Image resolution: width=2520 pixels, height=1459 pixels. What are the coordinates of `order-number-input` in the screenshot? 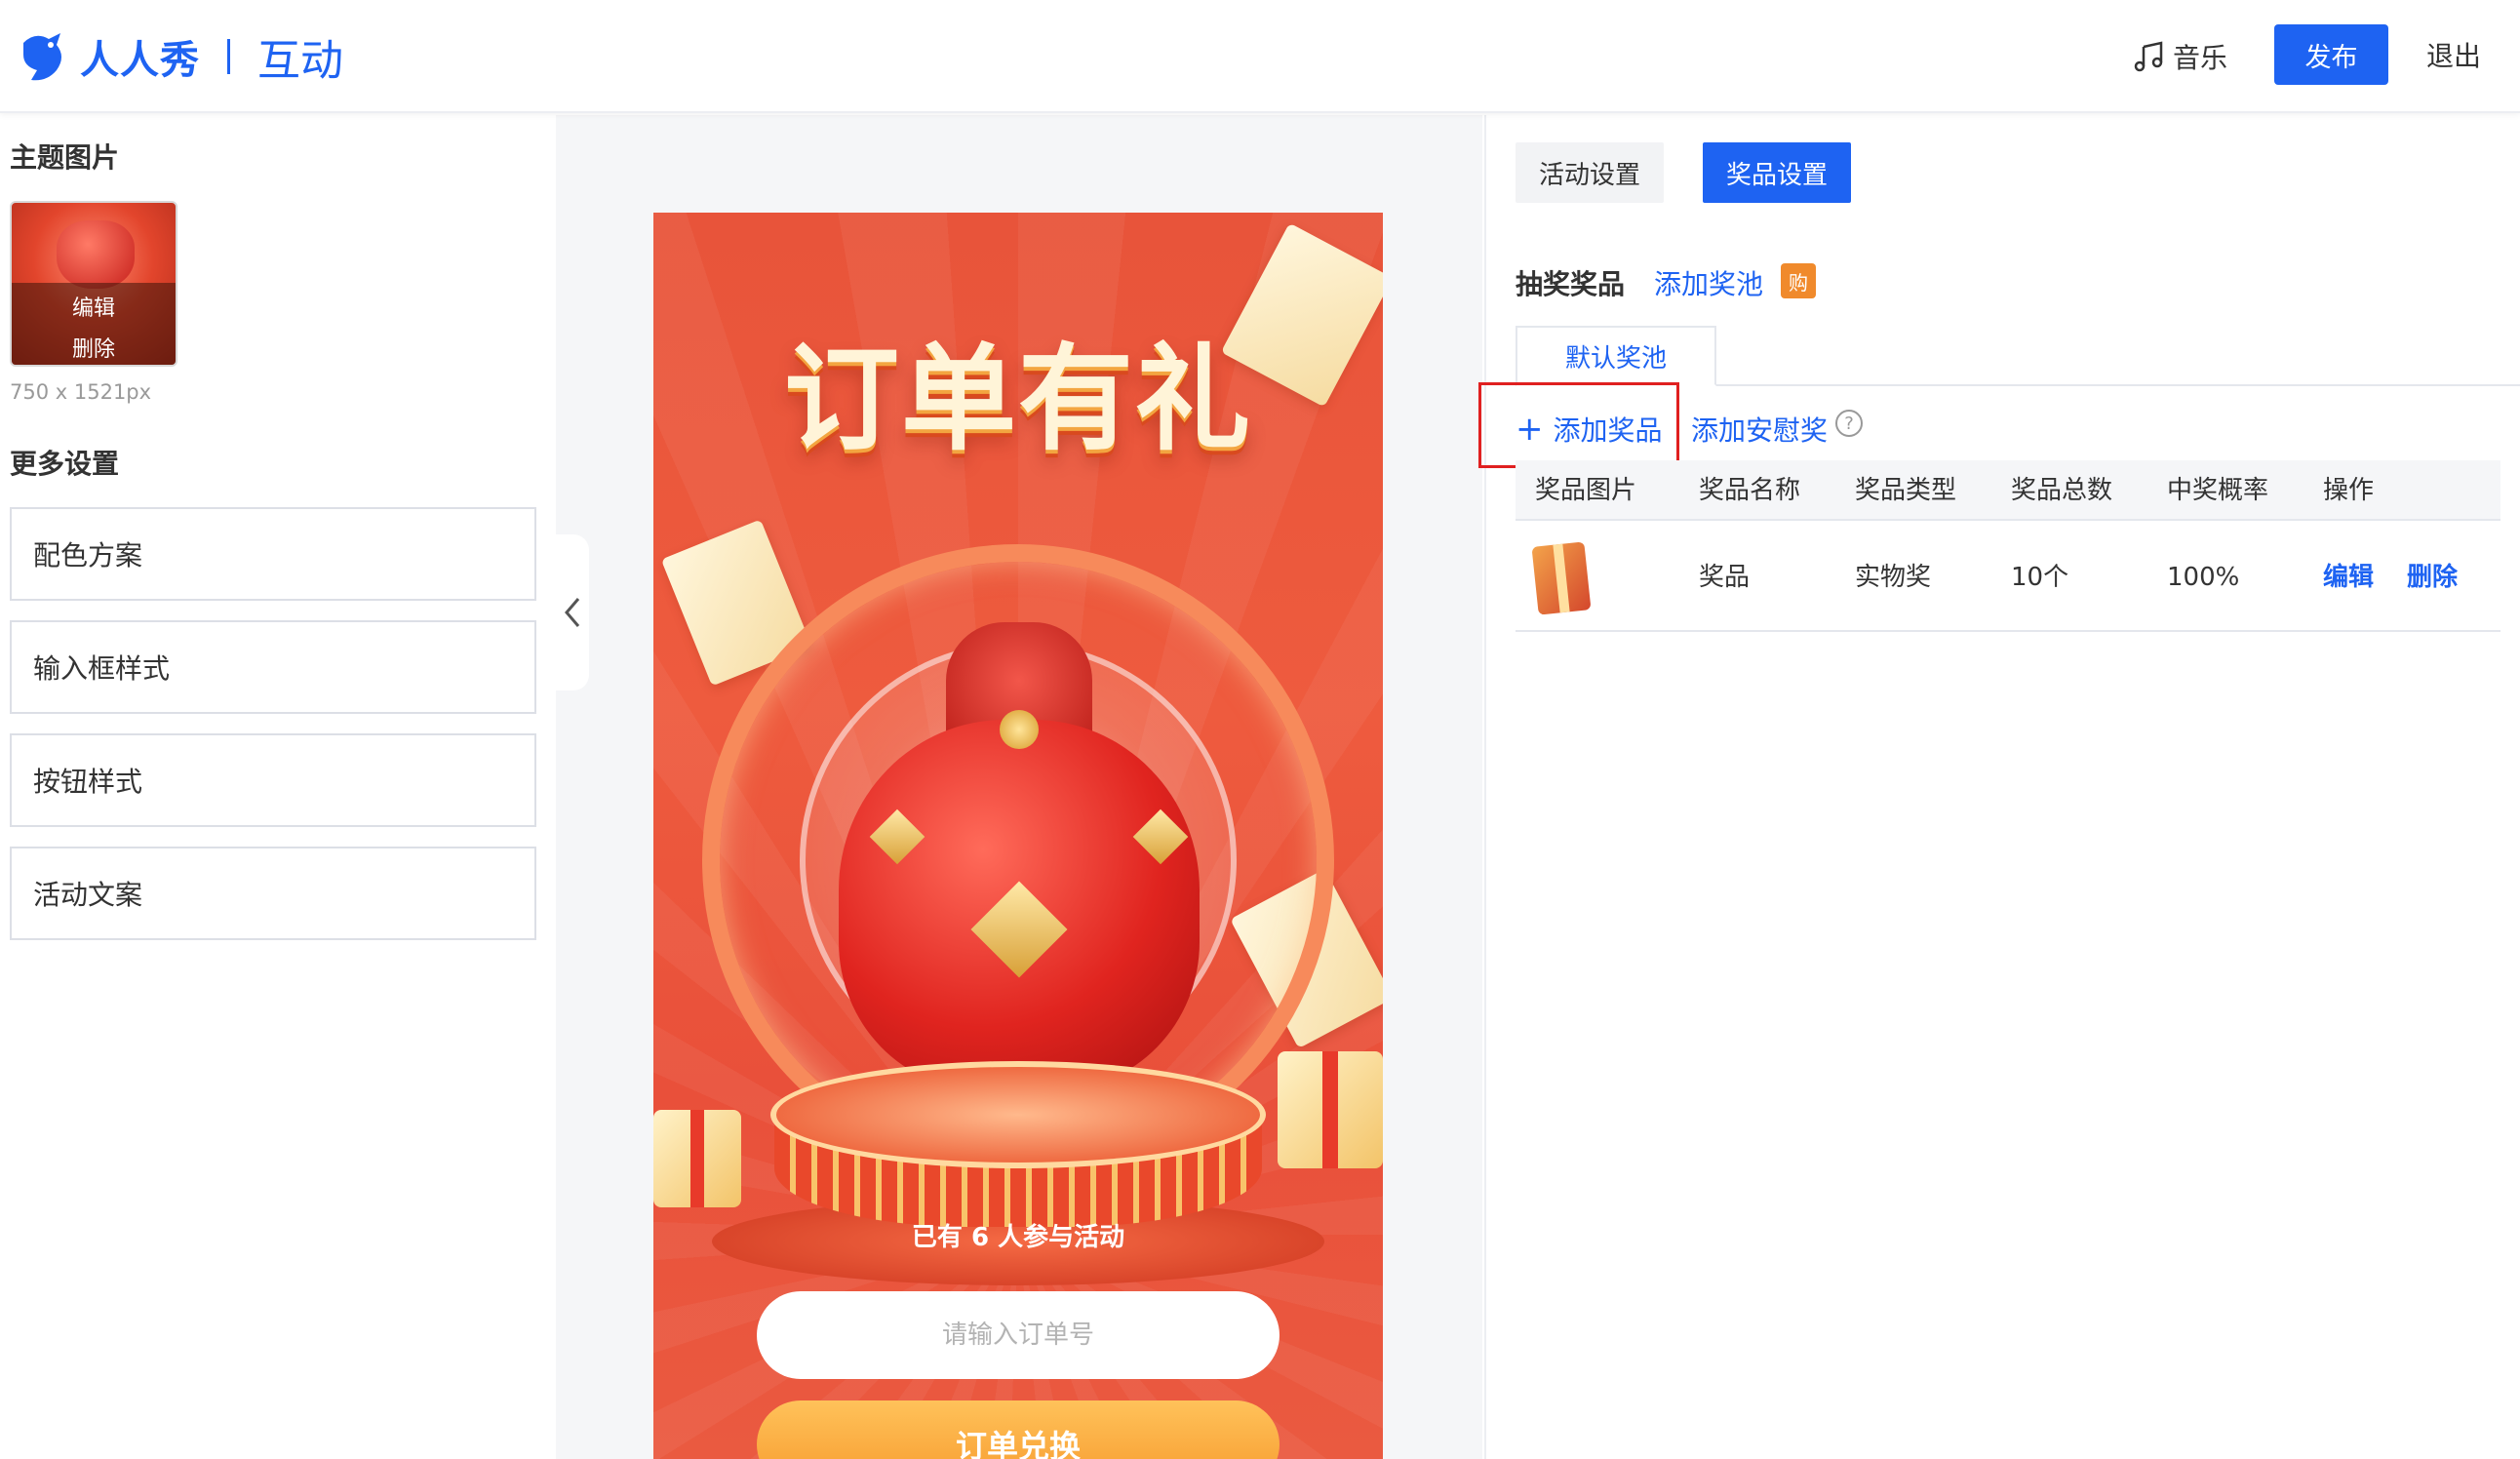 It's located at (1018, 1335).